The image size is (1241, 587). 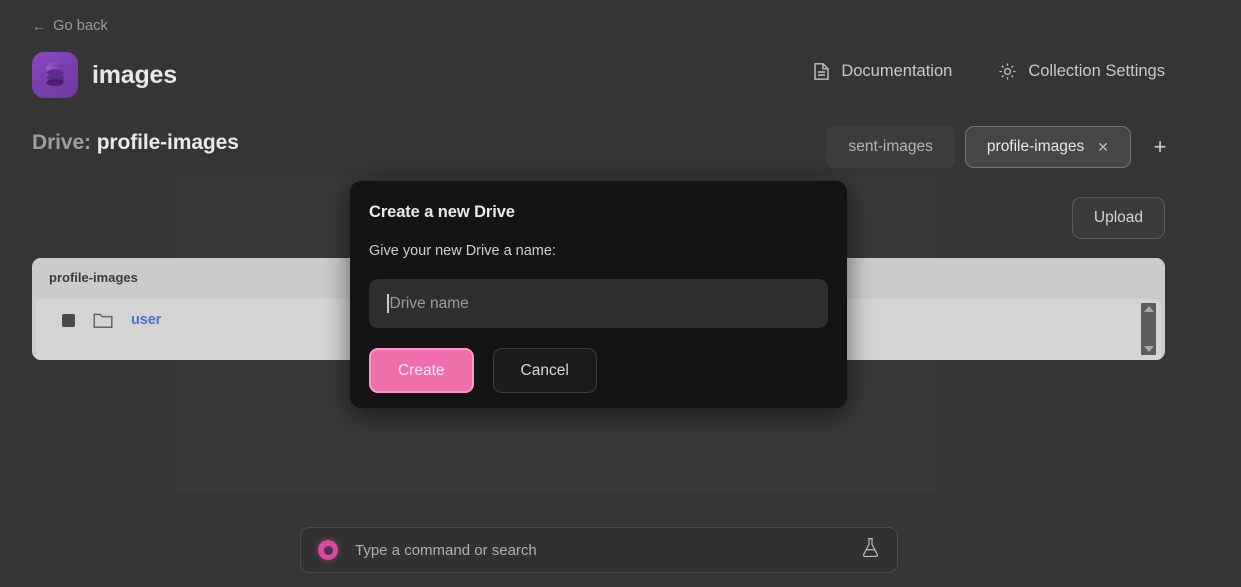 I want to click on gear-icon, so click(x=1007, y=71).